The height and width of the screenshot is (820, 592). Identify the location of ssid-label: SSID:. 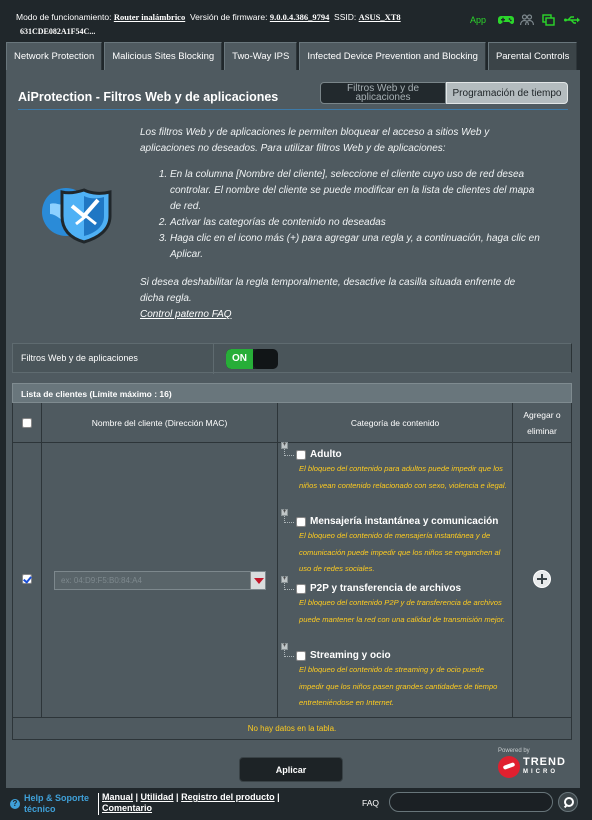
(345, 17).